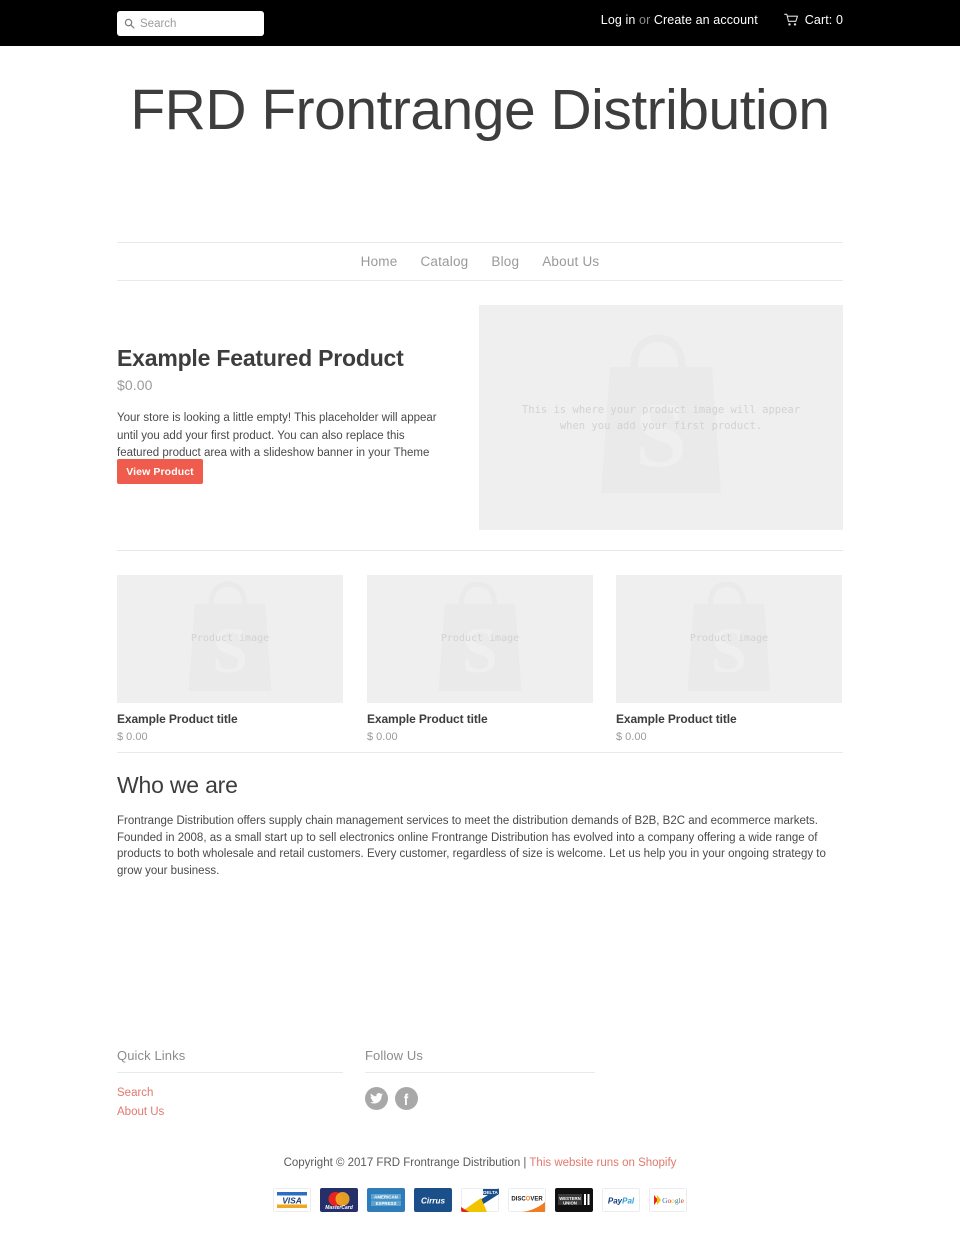 The width and height of the screenshot is (960, 1236). I want to click on nav-item-about-us: About Us, so click(570, 261).